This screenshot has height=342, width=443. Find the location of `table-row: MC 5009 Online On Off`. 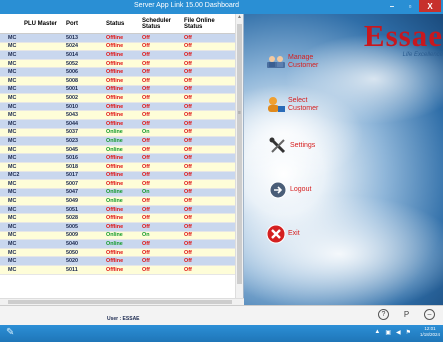

table-row: MC 5009 Online On Off is located at coordinates (118, 236).